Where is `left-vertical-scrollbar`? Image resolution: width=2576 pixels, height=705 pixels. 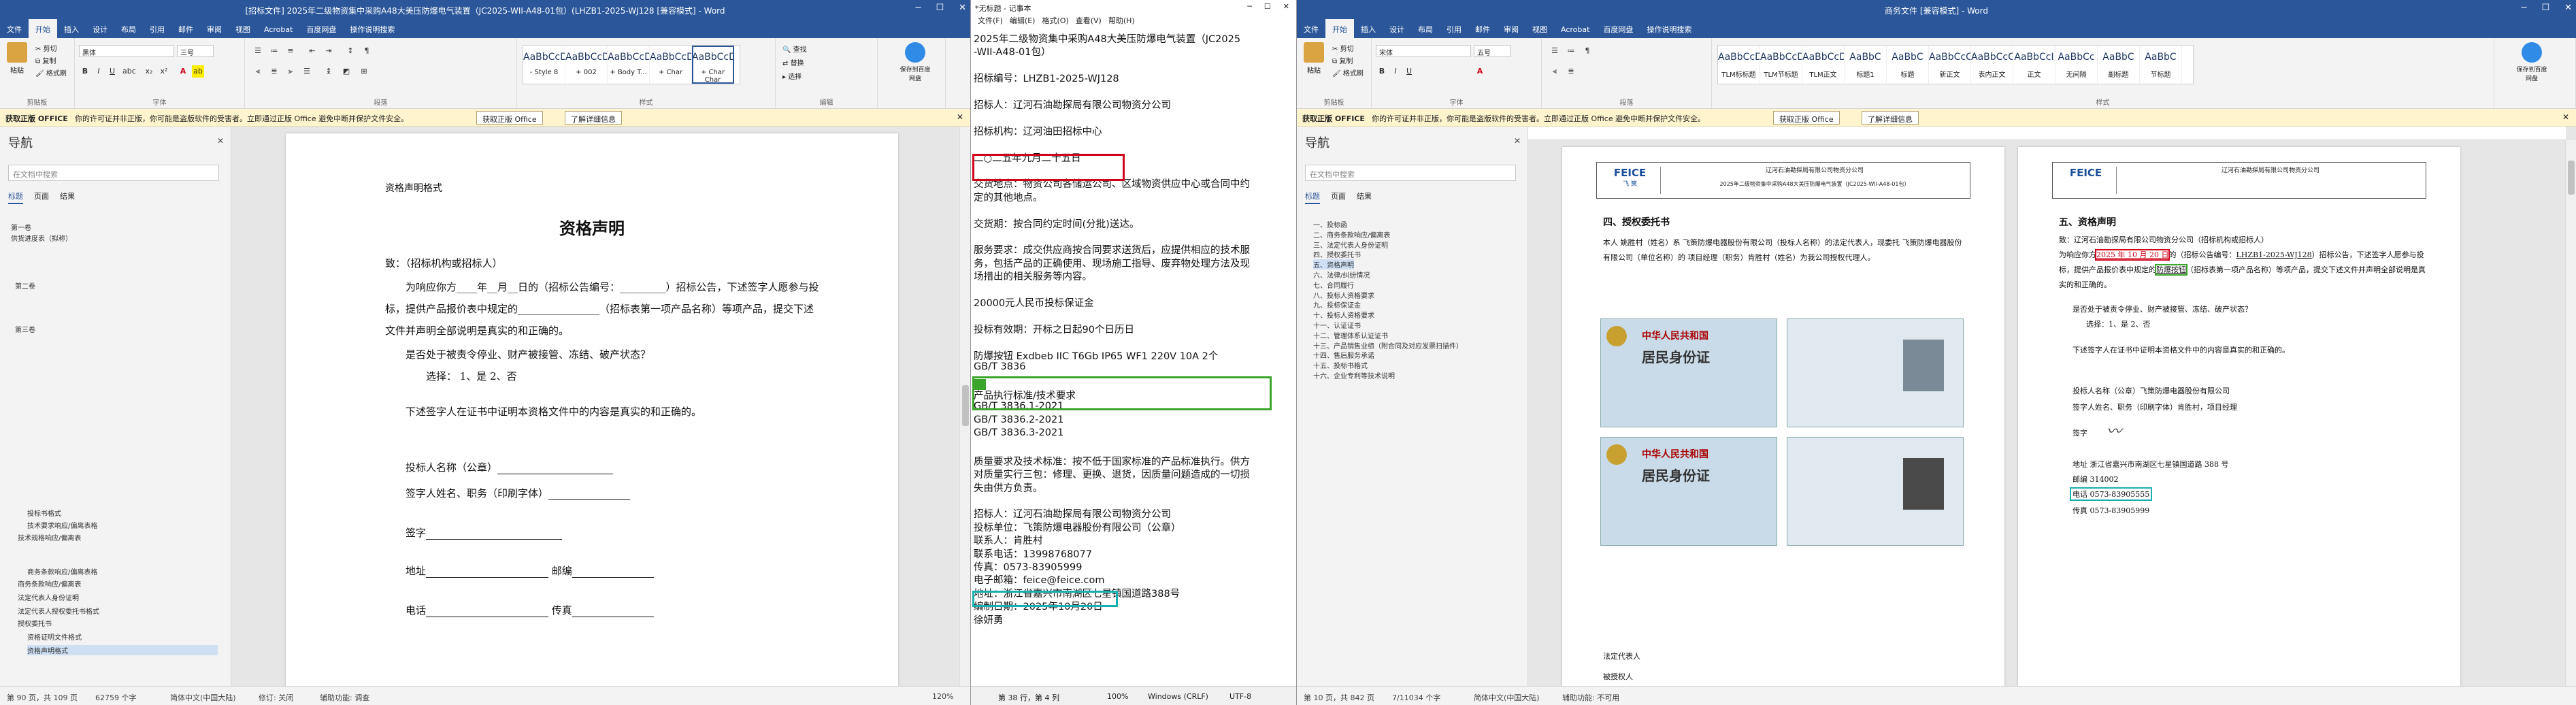
left-vertical-scrollbar is located at coordinates (964, 406).